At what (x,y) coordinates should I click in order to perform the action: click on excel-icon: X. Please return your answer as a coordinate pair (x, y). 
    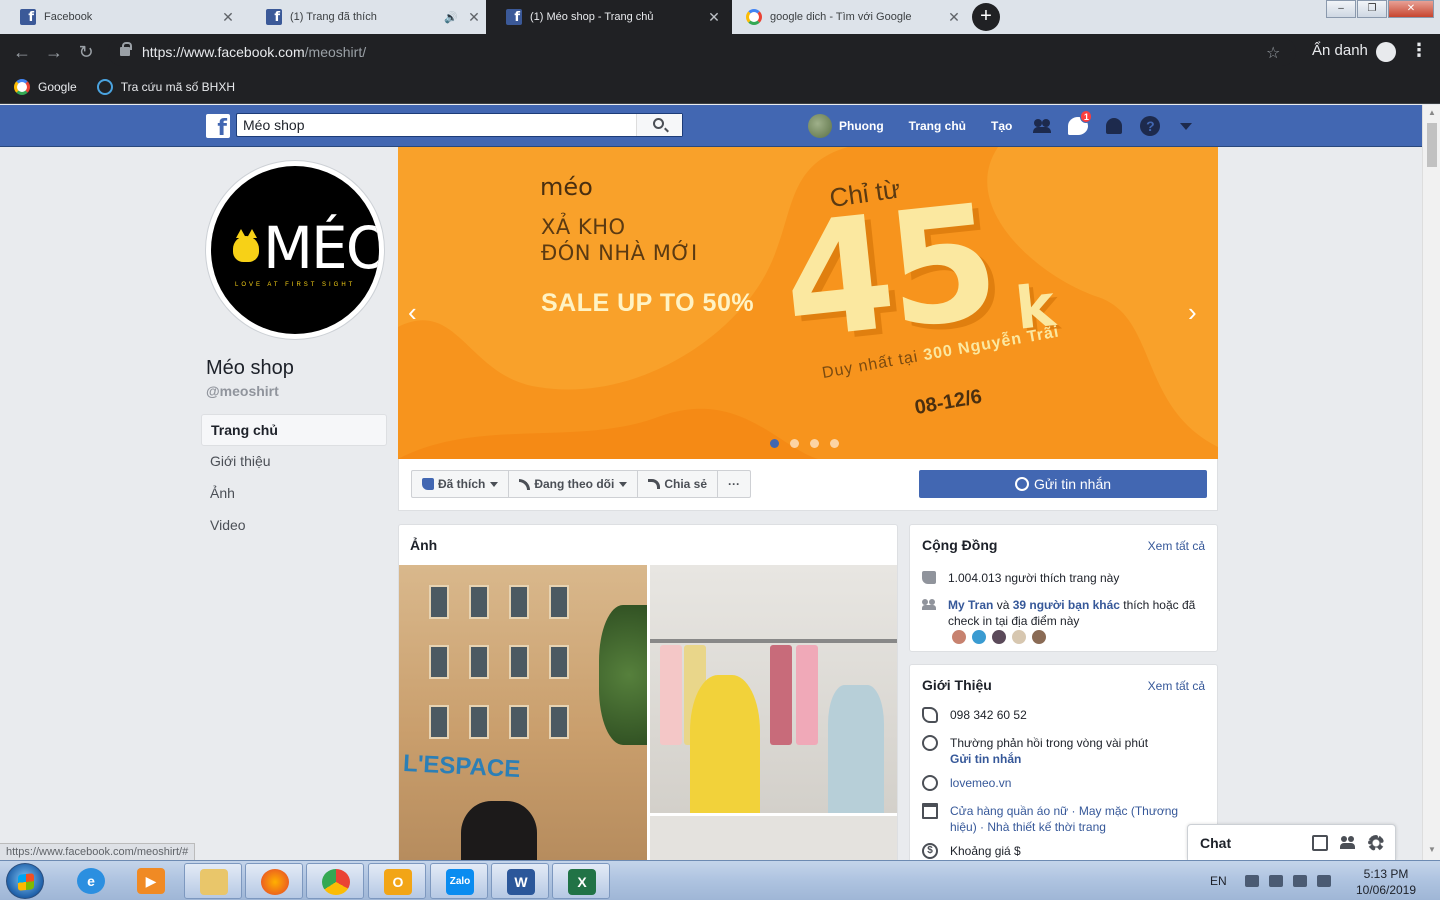
    Looking at the image, I should click on (581, 881).